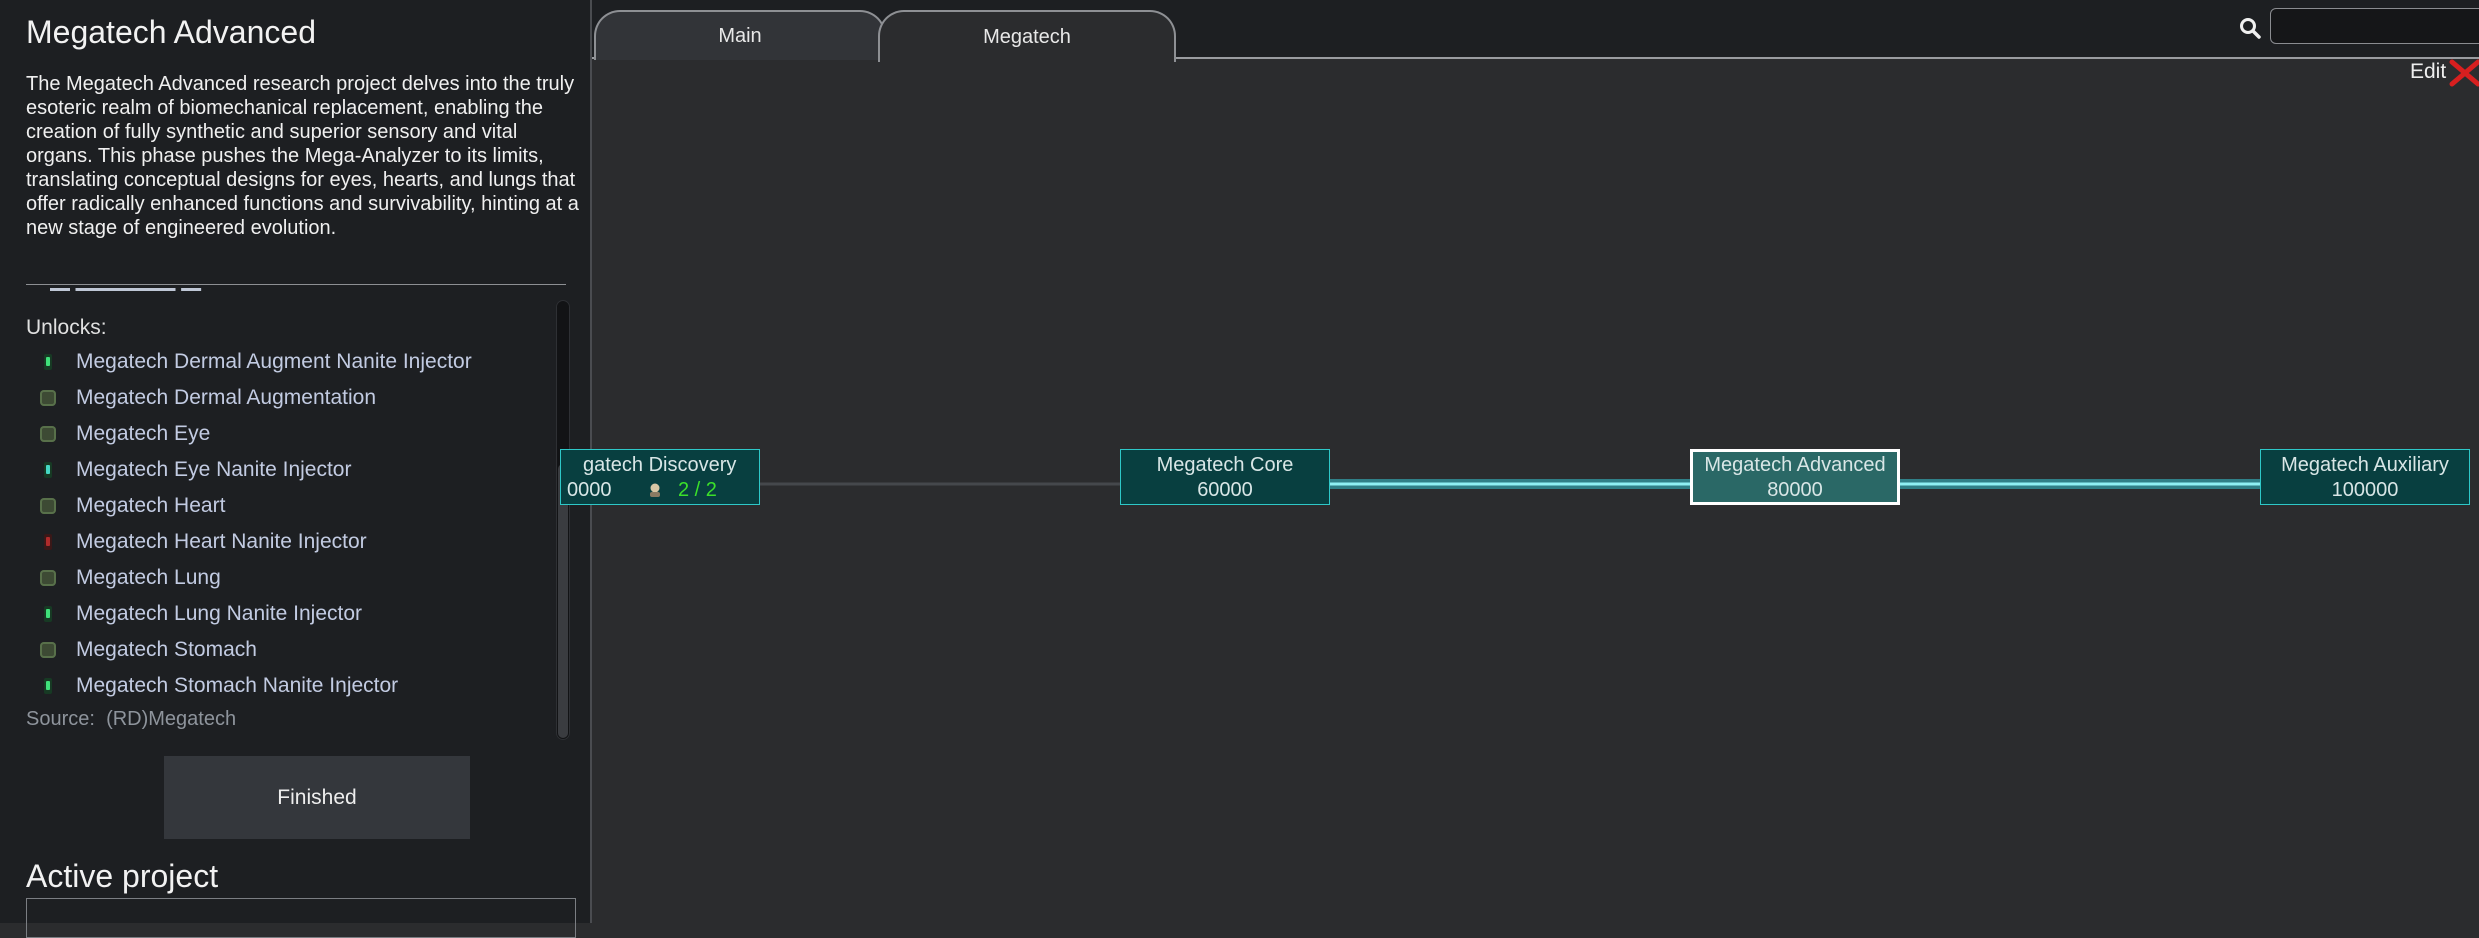 This screenshot has width=2479, height=938. What do you see at coordinates (143, 433) in the screenshot?
I see `unlock-item-label: Megatech Eye` at bounding box center [143, 433].